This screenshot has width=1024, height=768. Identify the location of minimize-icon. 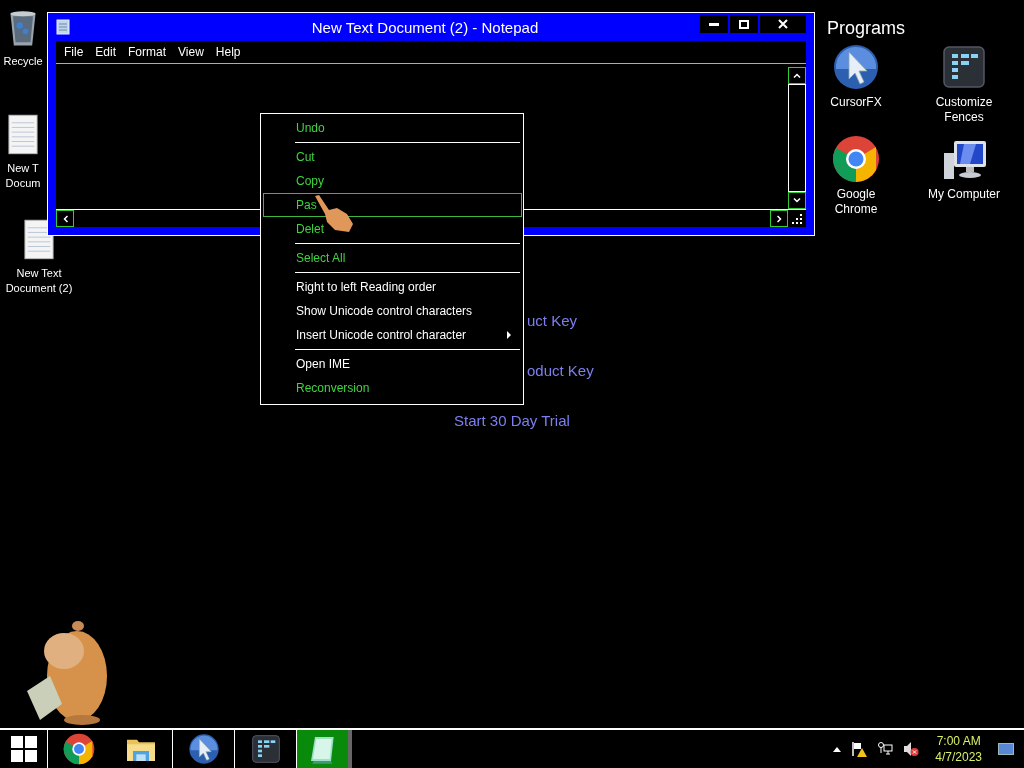
(714, 24).